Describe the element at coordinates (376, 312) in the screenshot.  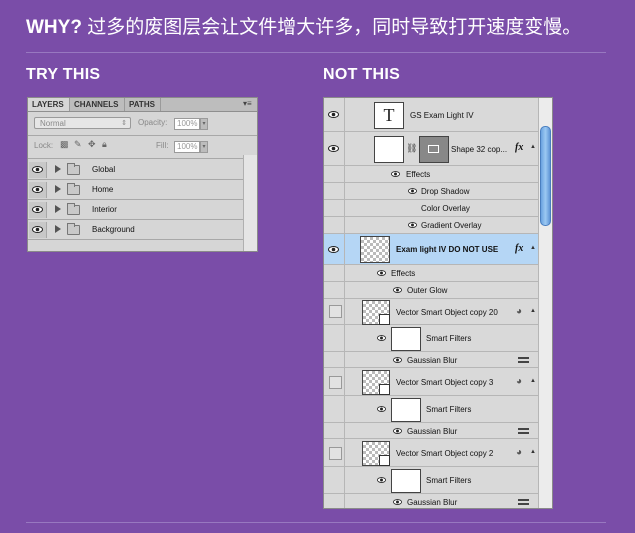
I see `smart-object-thumbnail` at that location.